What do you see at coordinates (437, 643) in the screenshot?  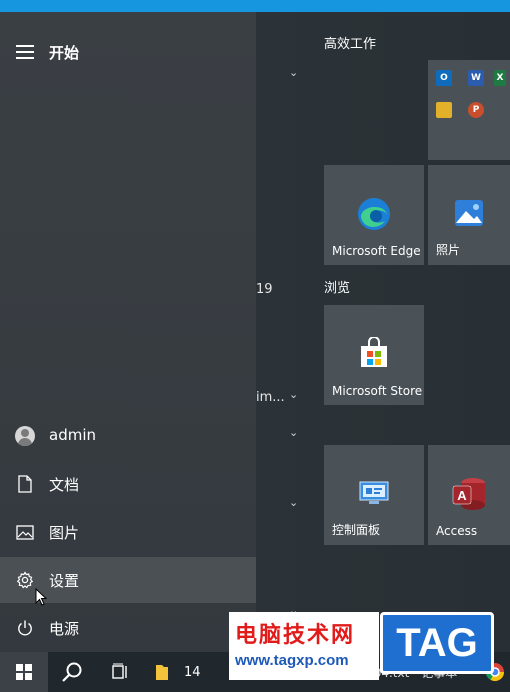 I see `watermark-tag-logo: TAG` at bounding box center [437, 643].